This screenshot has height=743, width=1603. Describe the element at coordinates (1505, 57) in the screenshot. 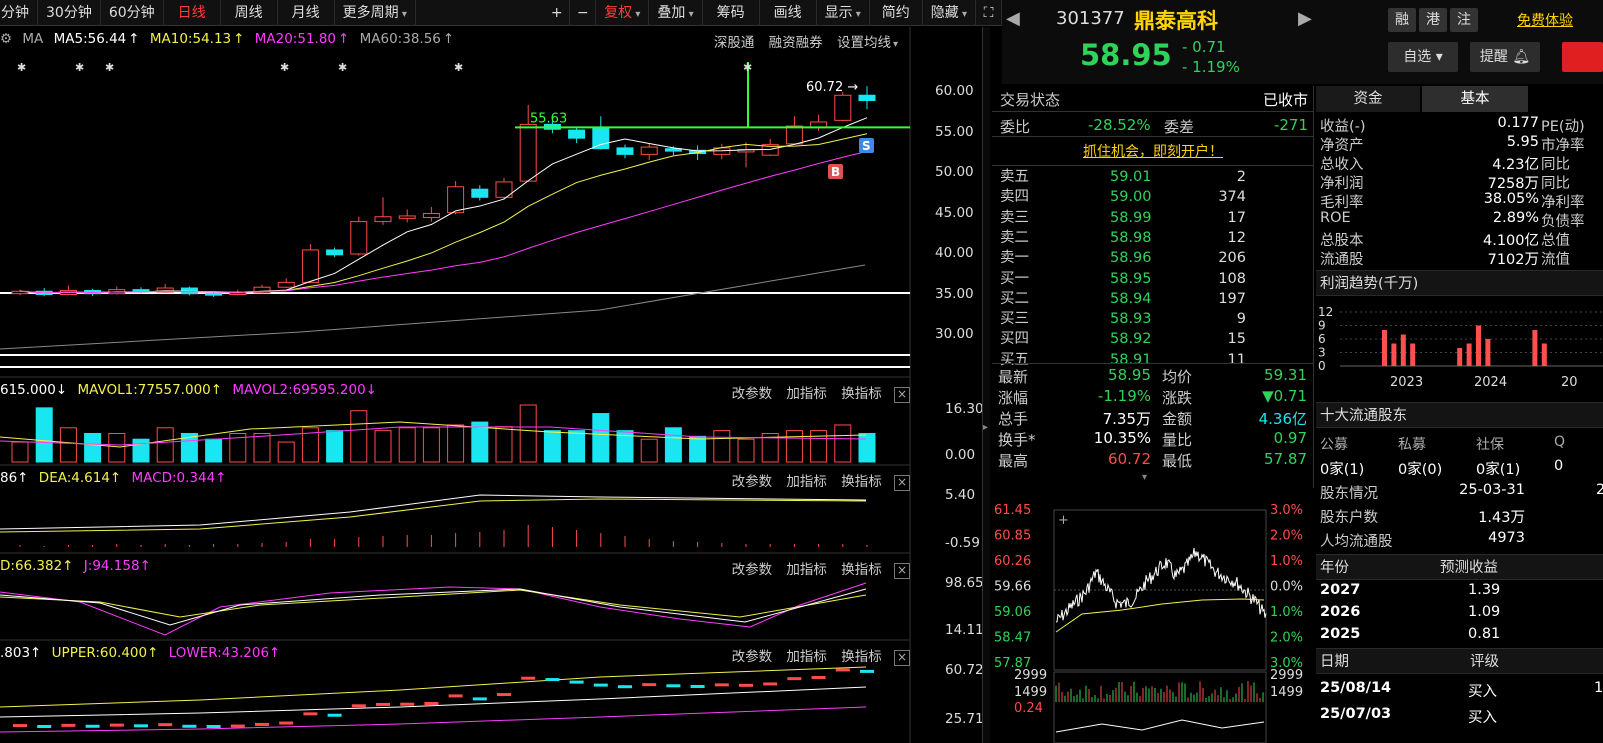

I see `remind-button: 提醒 🔔︎` at that location.